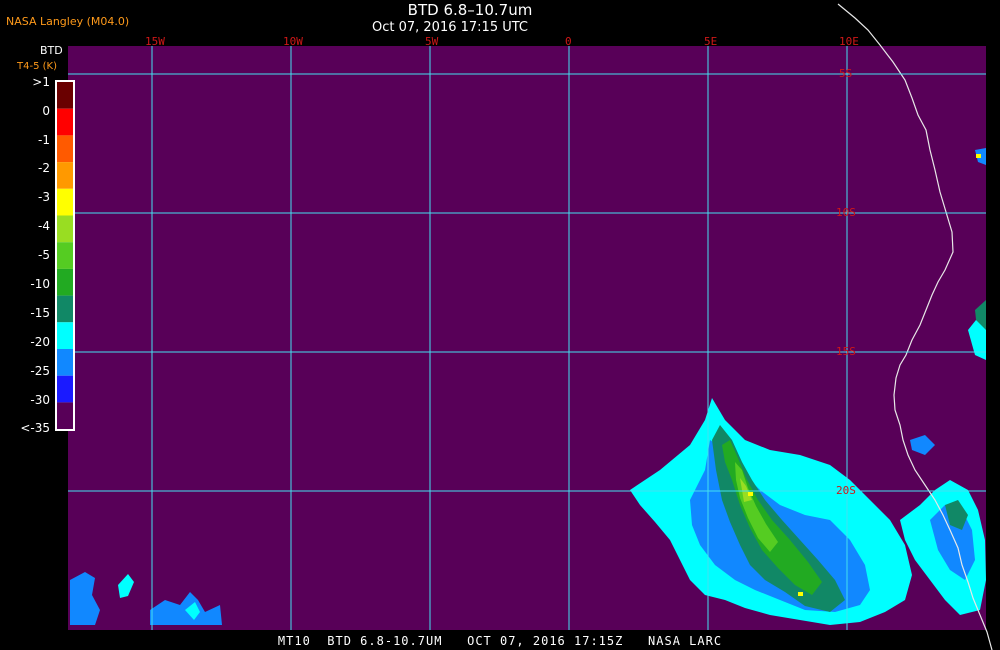 The image size is (1000, 650). I want to click on product-title: BTD 6.8–10.7um, so click(470, 10).